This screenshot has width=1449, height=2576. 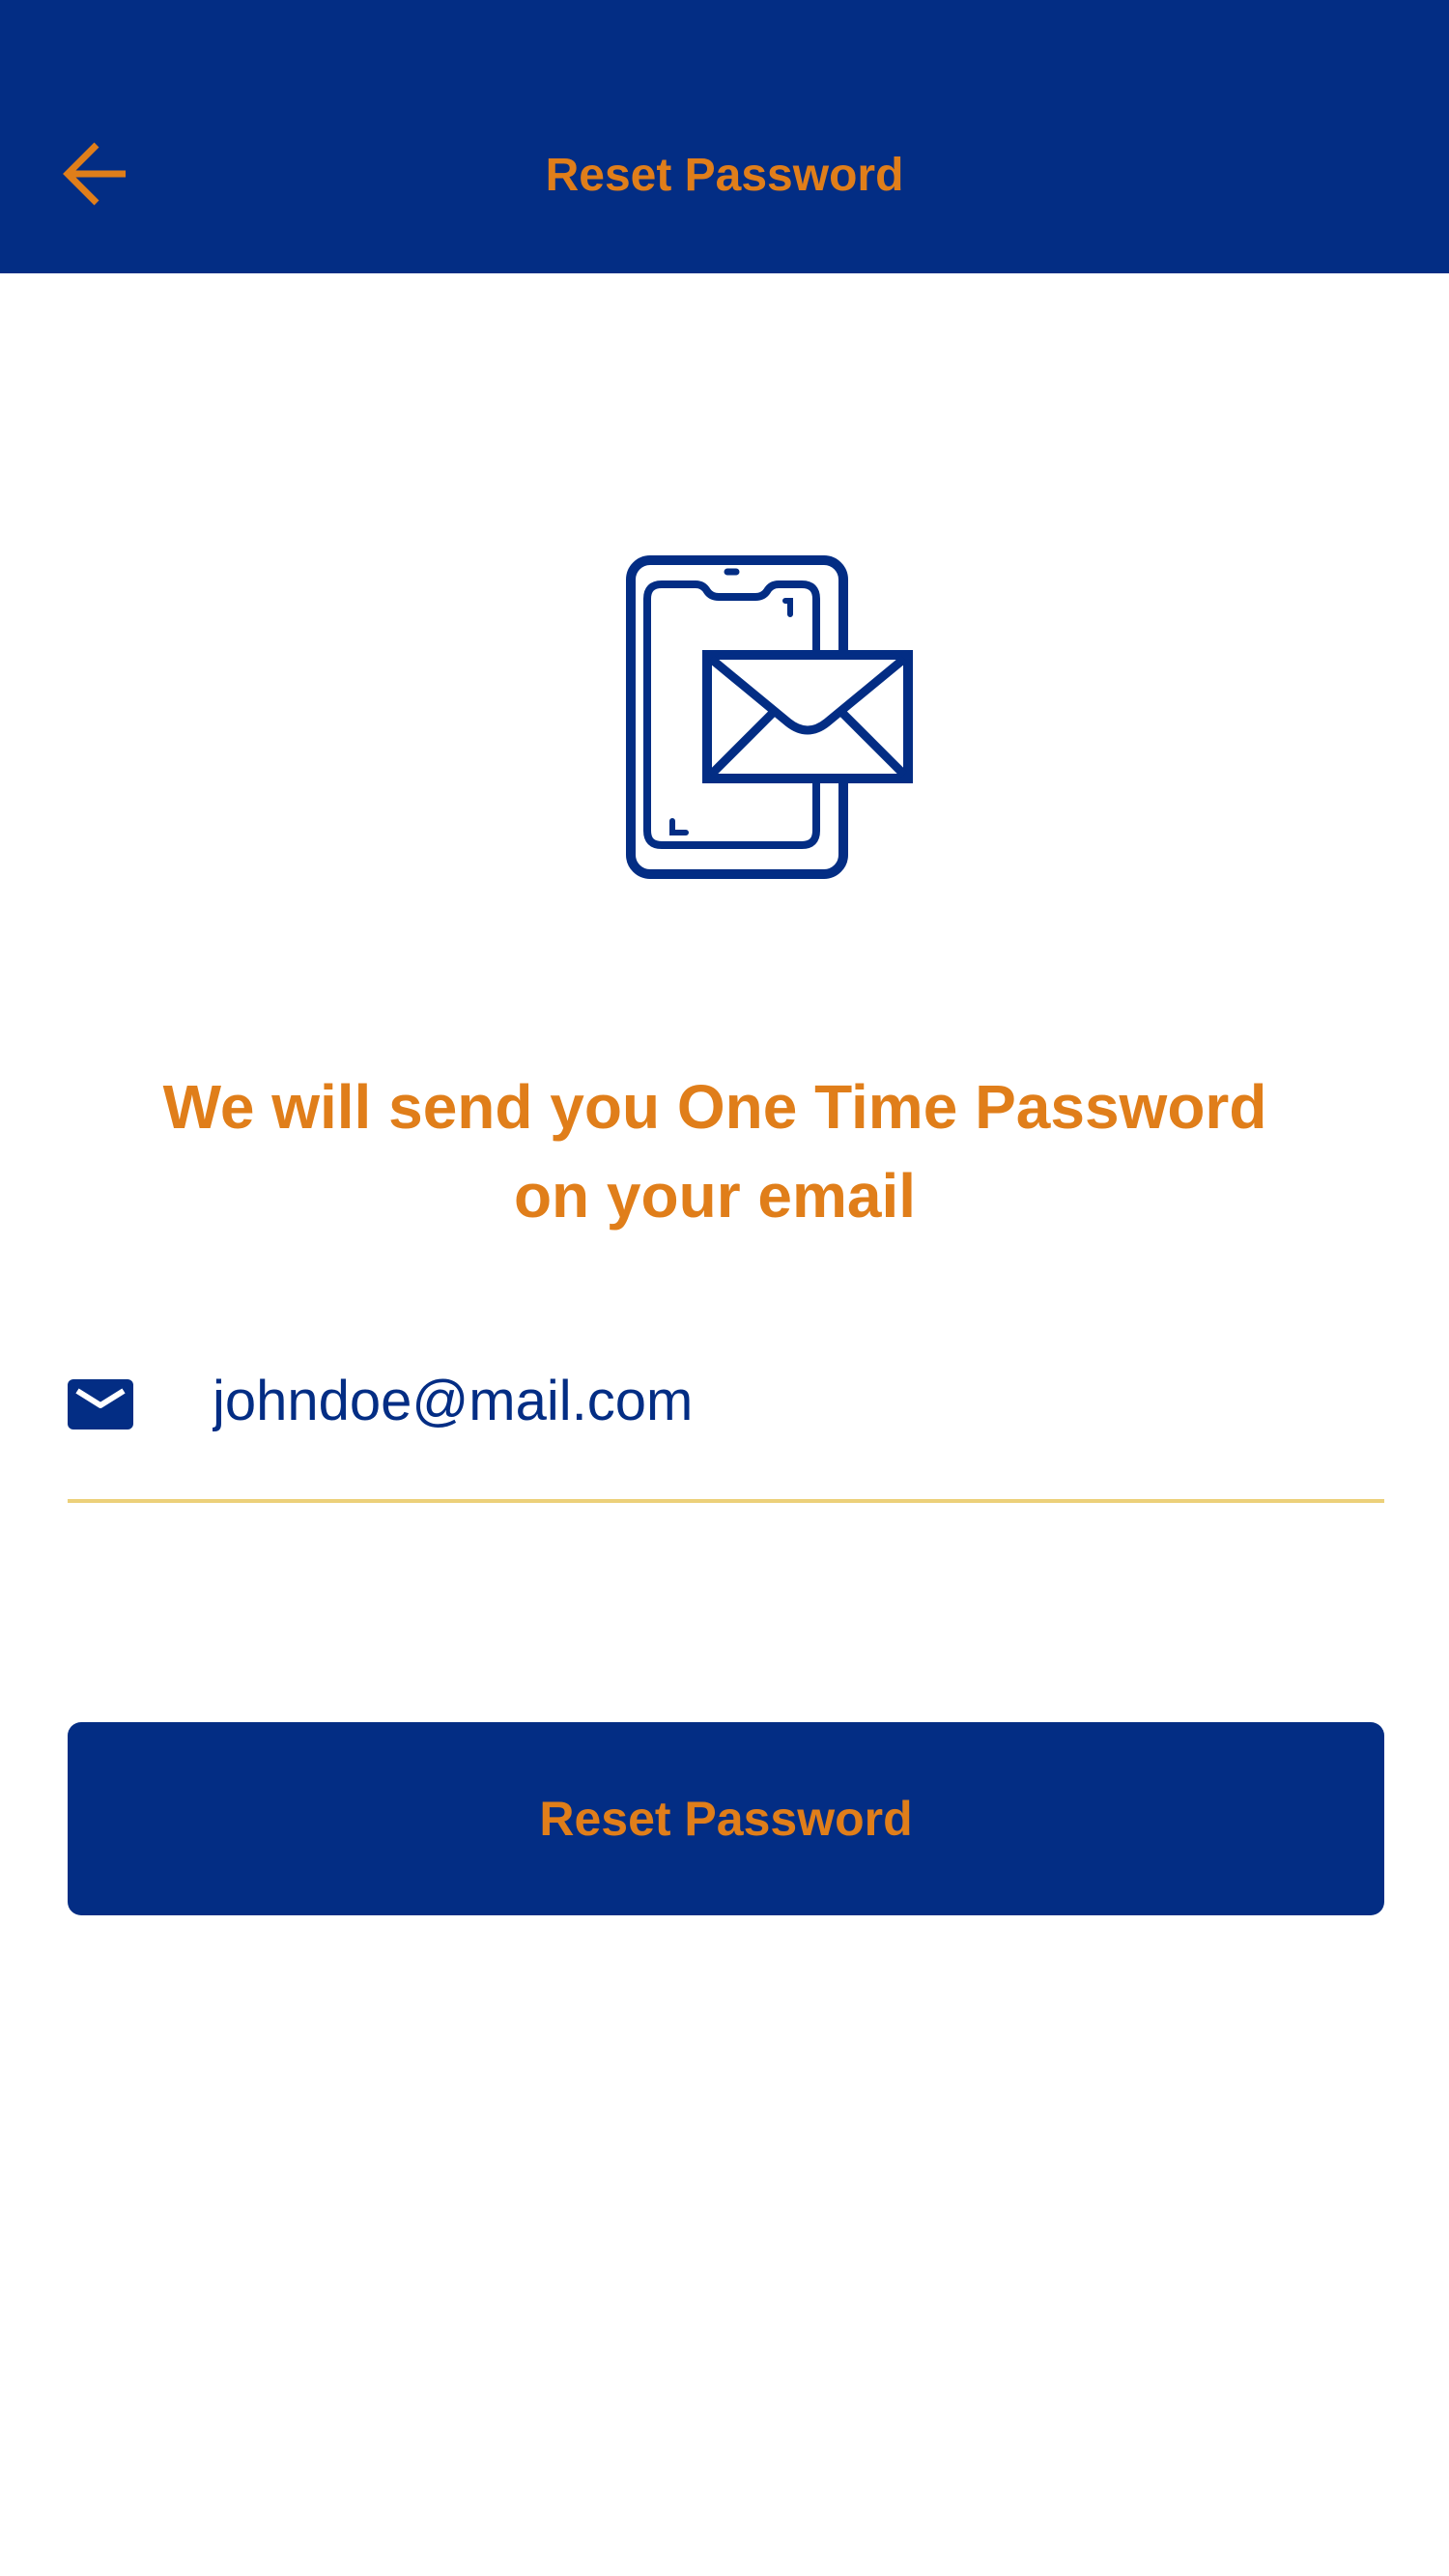 I want to click on app-bar: Reset Password, so click(x=724, y=136).